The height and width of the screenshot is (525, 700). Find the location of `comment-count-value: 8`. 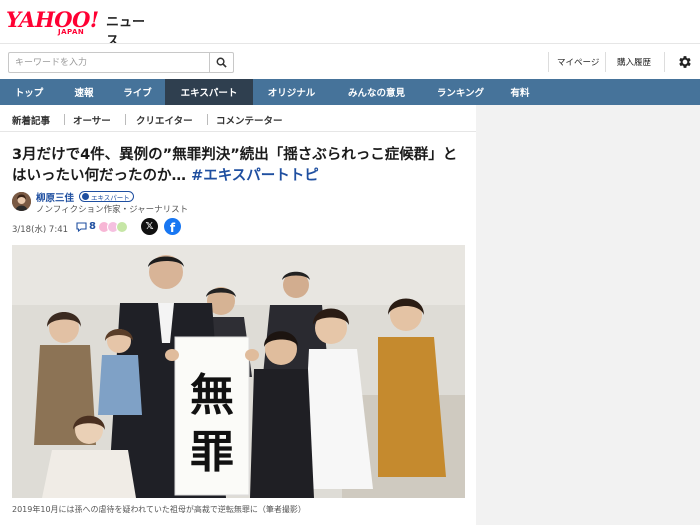

comment-count-value: 8 is located at coordinates (92, 226).